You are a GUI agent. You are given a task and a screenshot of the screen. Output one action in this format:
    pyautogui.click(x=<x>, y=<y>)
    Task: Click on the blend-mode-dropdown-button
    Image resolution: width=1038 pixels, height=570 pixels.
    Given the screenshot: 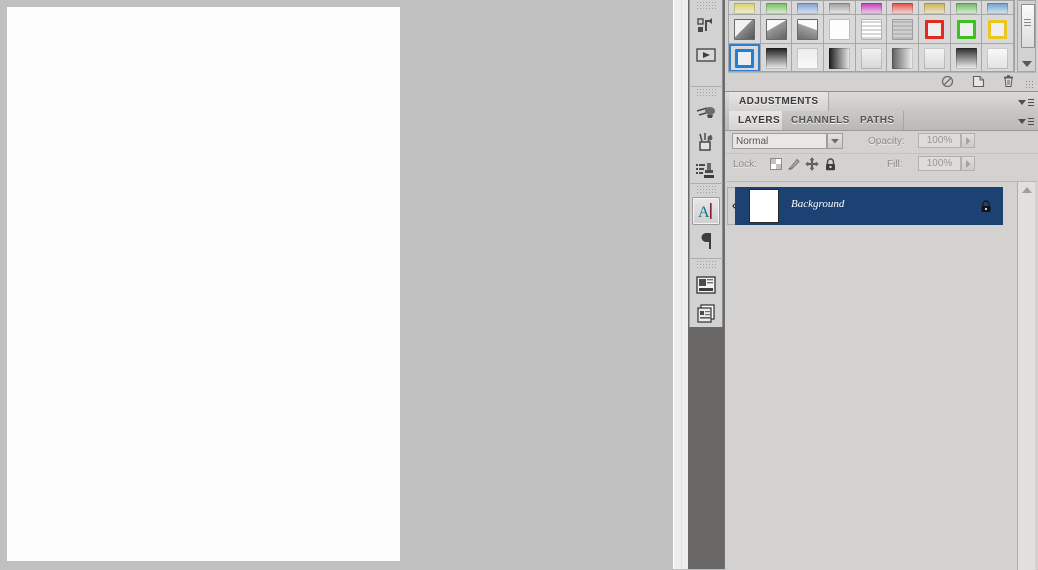 What is the action you would take?
    pyautogui.click(x=835, y=141)
    